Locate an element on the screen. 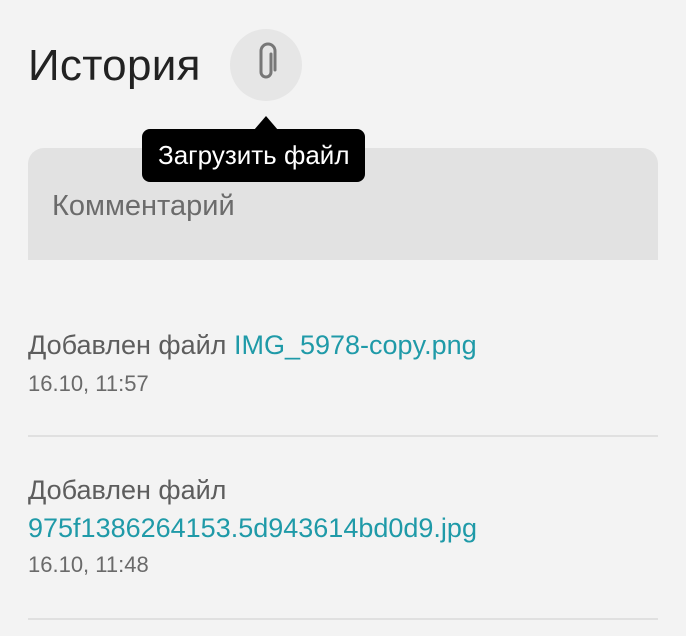 This screenshot has width=686, height=636. comment-placeholder: Комментарий is located at coordinates (143, 206).